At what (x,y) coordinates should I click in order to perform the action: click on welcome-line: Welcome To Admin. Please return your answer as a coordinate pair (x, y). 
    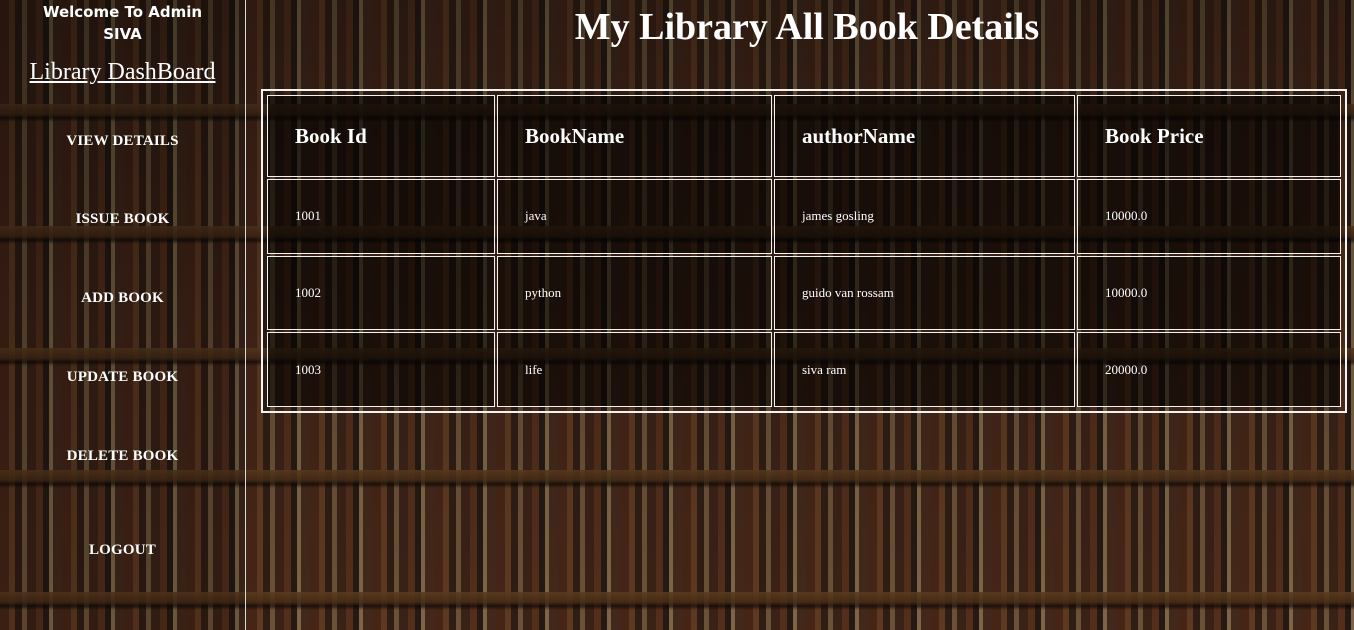
    Looking at the image, I should click on (122, 12).